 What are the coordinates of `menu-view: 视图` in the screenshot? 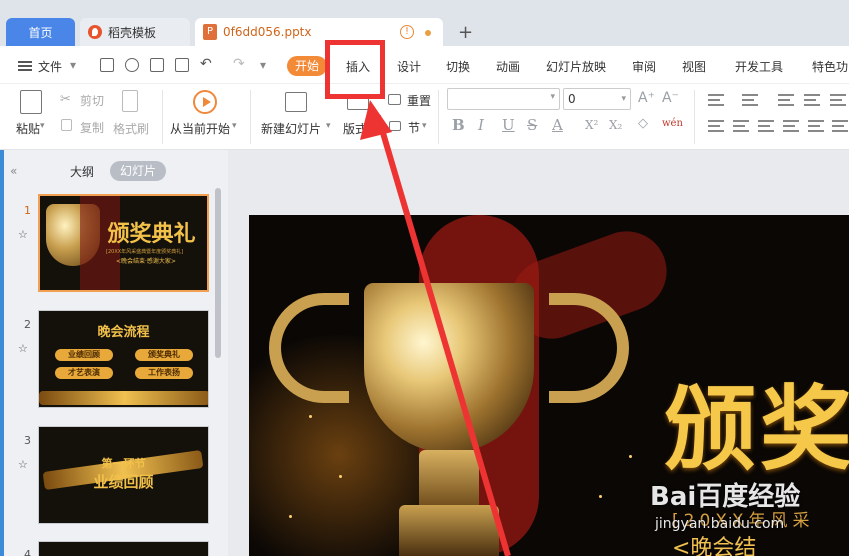 It's located at (694, 66).